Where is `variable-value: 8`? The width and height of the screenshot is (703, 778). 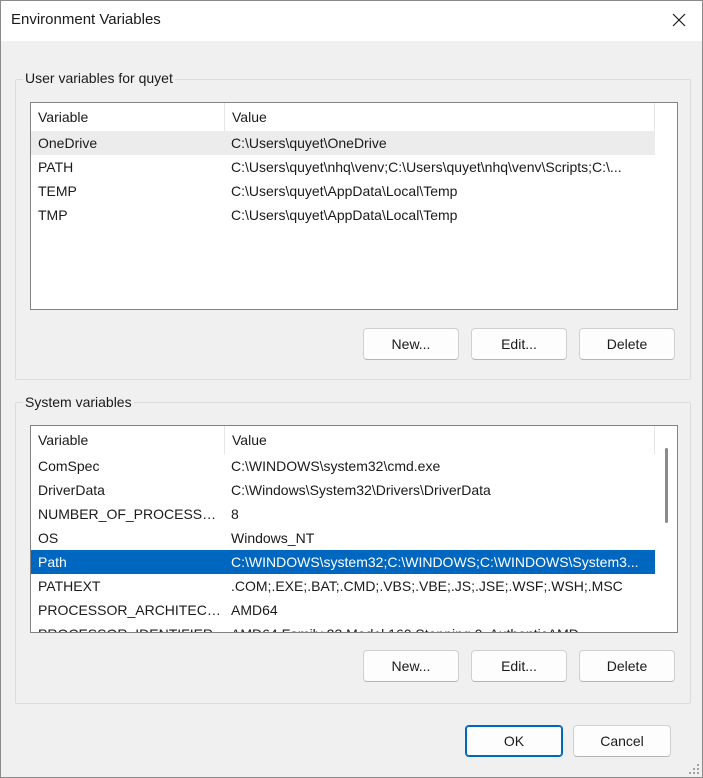
variable-value: 8 is located at coordinates (235, 514).